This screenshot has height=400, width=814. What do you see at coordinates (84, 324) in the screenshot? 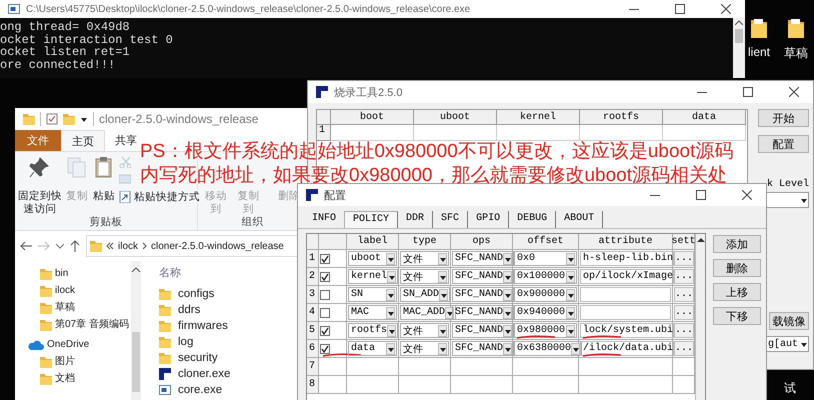
I see `nav-item: 第07章 音频编码` at bounding box center [84, 324].